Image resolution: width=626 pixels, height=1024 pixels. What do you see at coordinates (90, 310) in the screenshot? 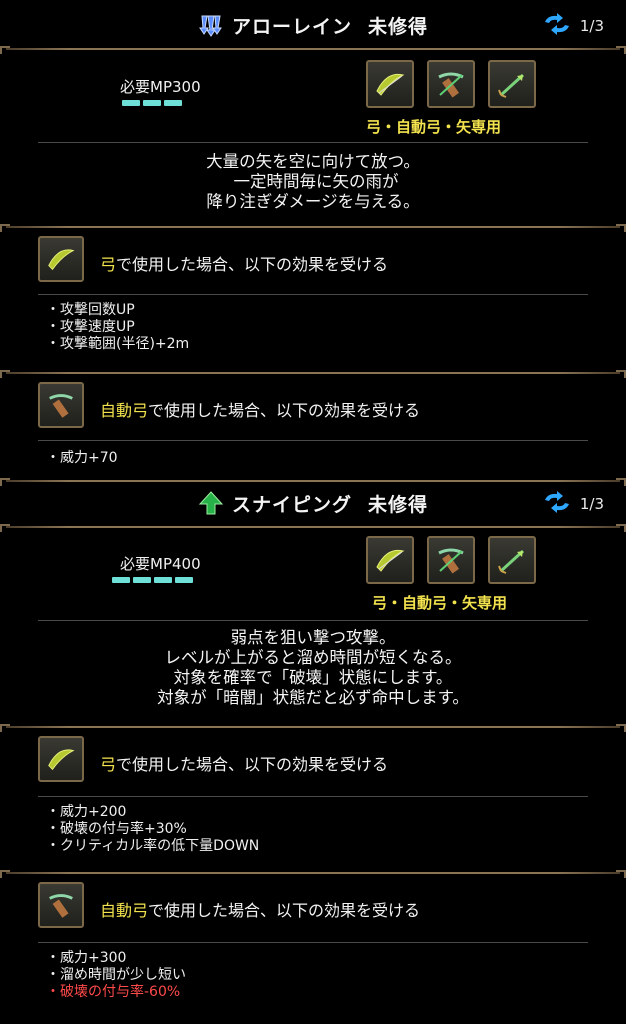
I see `list-item: ・攻撃回数UP` at bounding box center [90, 310].